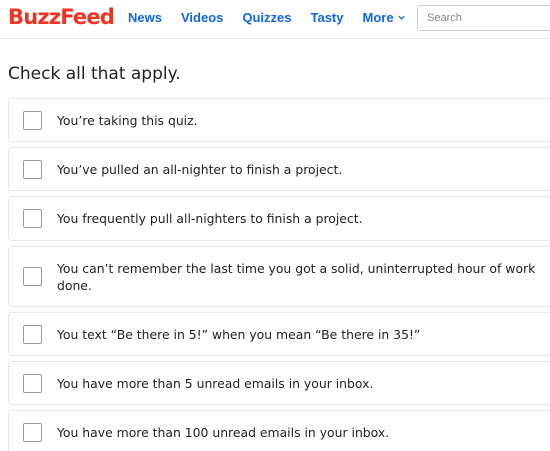 The width and height of the screenshot is (550, 451). What do you see at coordinates (94, 74) in the screenshot?
I see `question-title: Check all that apply.` at bounding box center [94, 74].